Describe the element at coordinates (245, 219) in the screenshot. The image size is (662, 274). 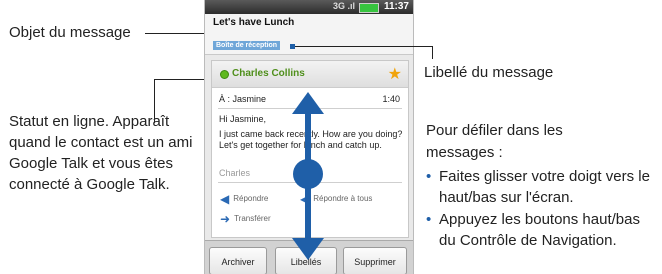
I see `forward-action: ➜ Transférer` at that location.